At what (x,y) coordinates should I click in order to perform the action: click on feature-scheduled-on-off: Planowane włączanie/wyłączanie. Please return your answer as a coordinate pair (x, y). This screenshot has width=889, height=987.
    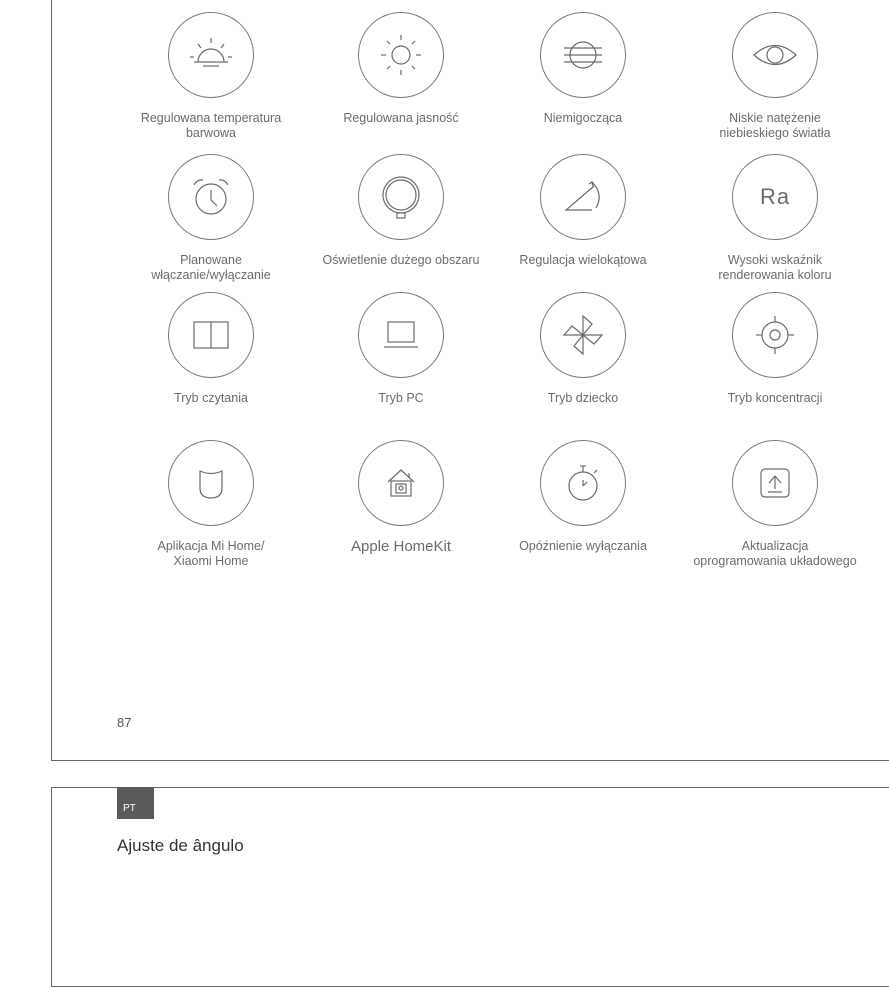
    Looking at the image, I should click on (211, 218).